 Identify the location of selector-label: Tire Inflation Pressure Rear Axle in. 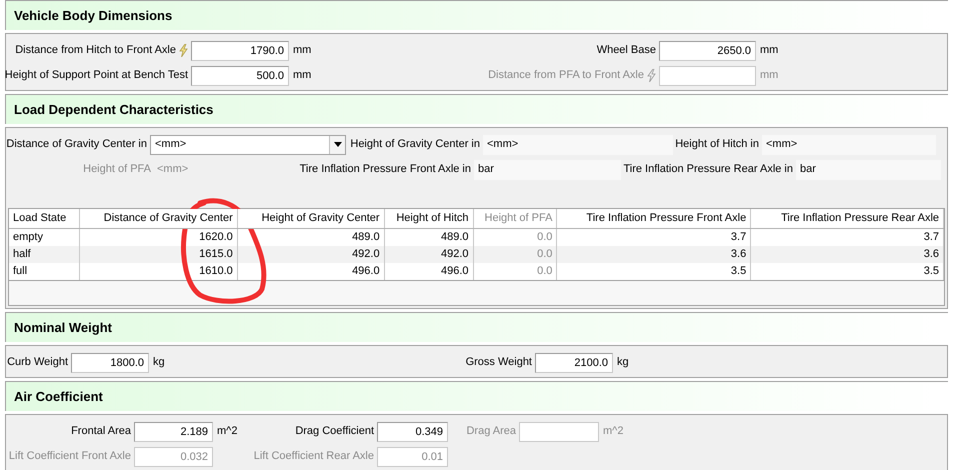
(708, 170).